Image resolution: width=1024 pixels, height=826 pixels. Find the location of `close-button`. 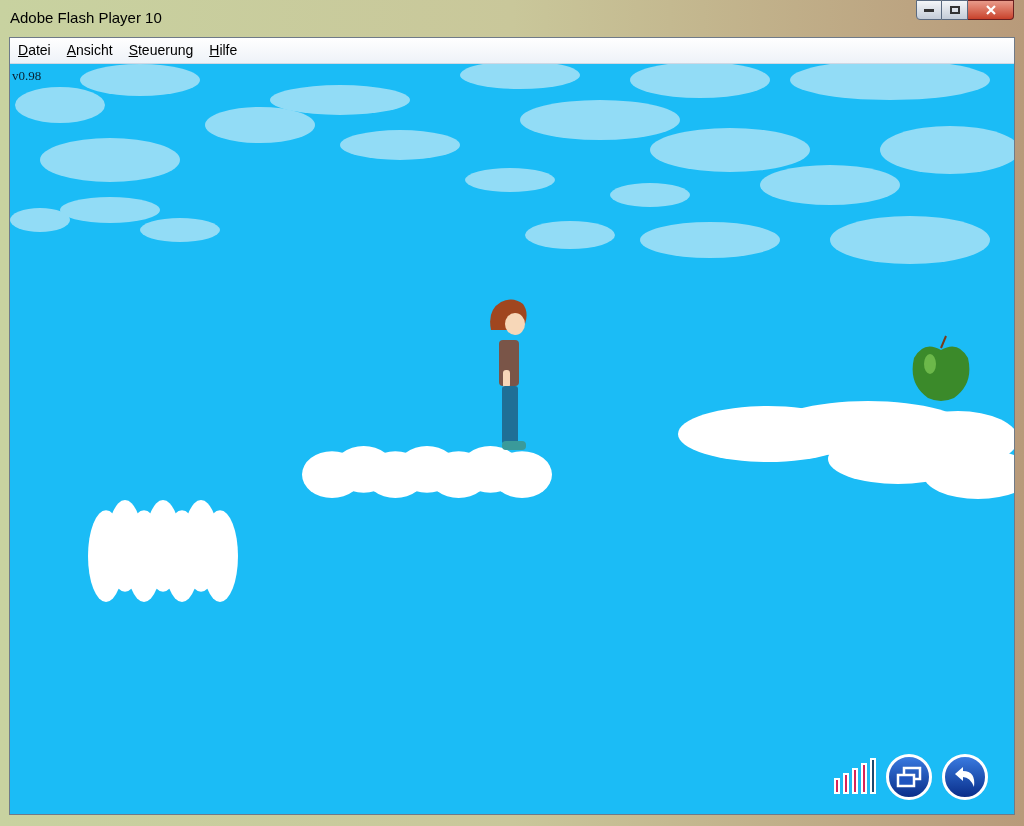

close-button is located at coordinates (991, 10).